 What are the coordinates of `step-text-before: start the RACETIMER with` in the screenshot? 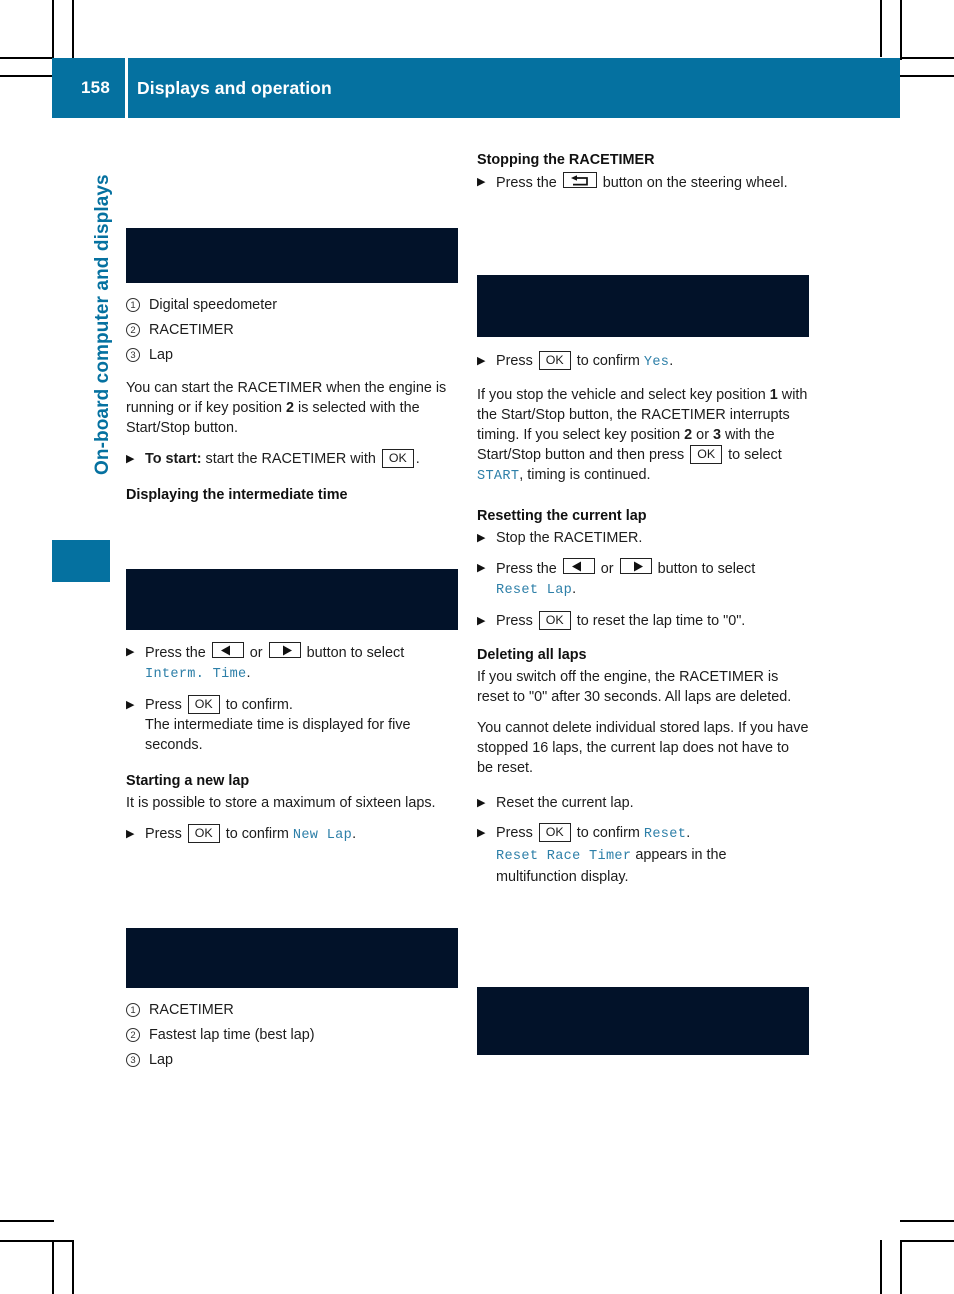 It's located at (290, 459).